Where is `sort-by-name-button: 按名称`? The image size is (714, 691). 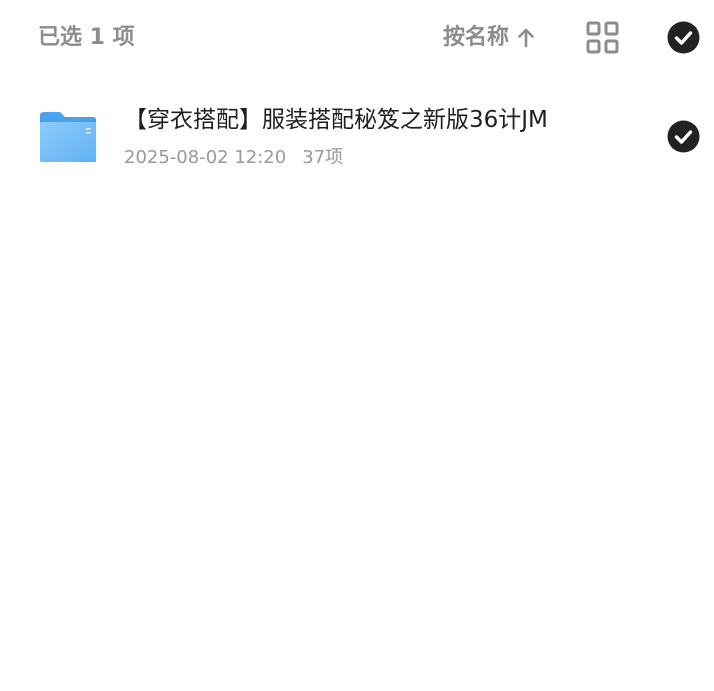 sort-by-name-button: 按名称 is located at coordinates (490, 38).